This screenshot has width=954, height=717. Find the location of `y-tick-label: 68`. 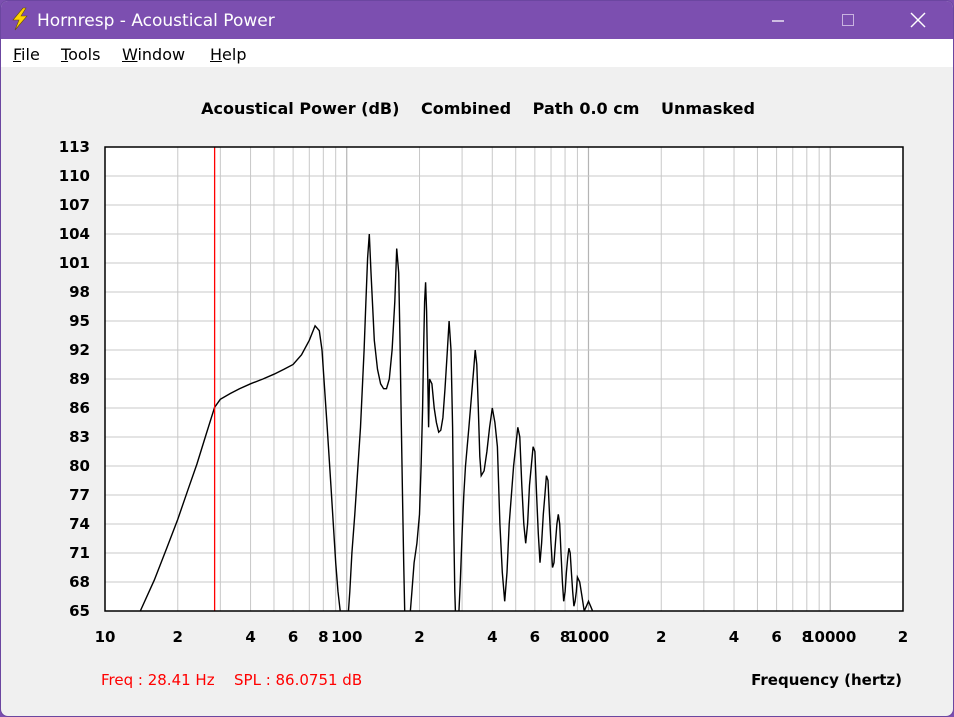

y-tick-label: 68 is located at coordinates (79, 582).